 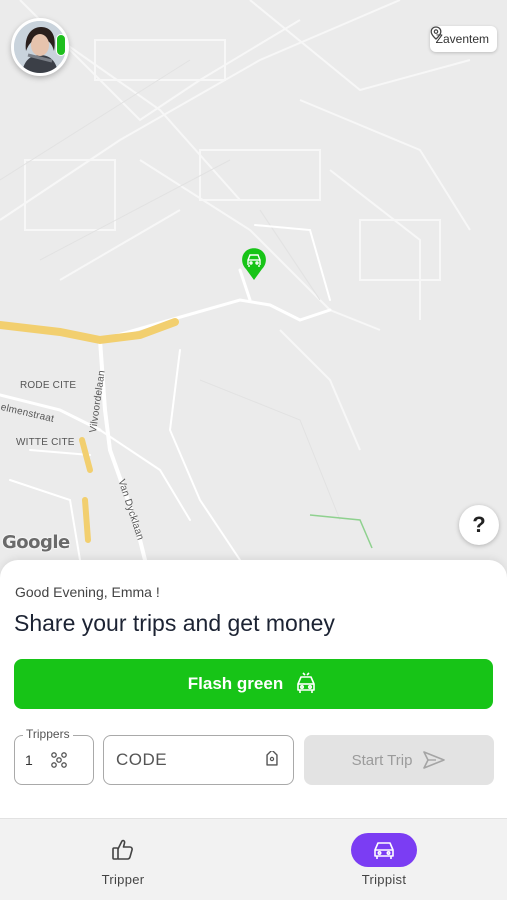 What do you see at coordinates (45, 442) in the screenshot?
I see `street-label-witte-cite: WITTE CITE` at bounding box center [45, 442].